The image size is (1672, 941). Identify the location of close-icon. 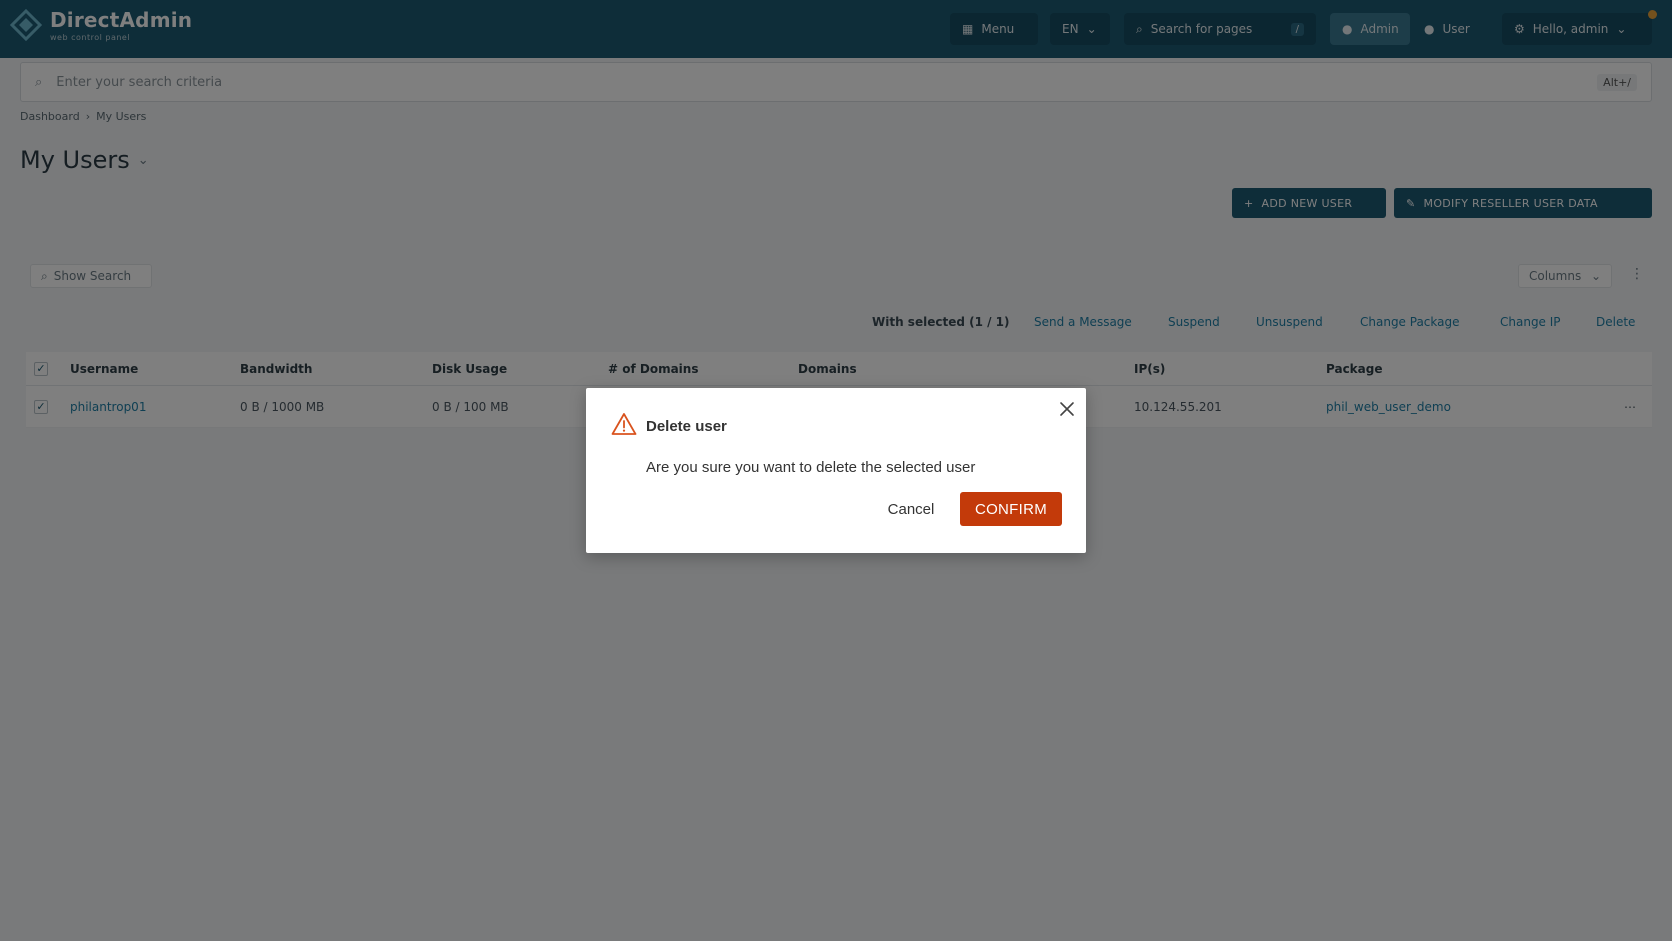
(1067, 409).